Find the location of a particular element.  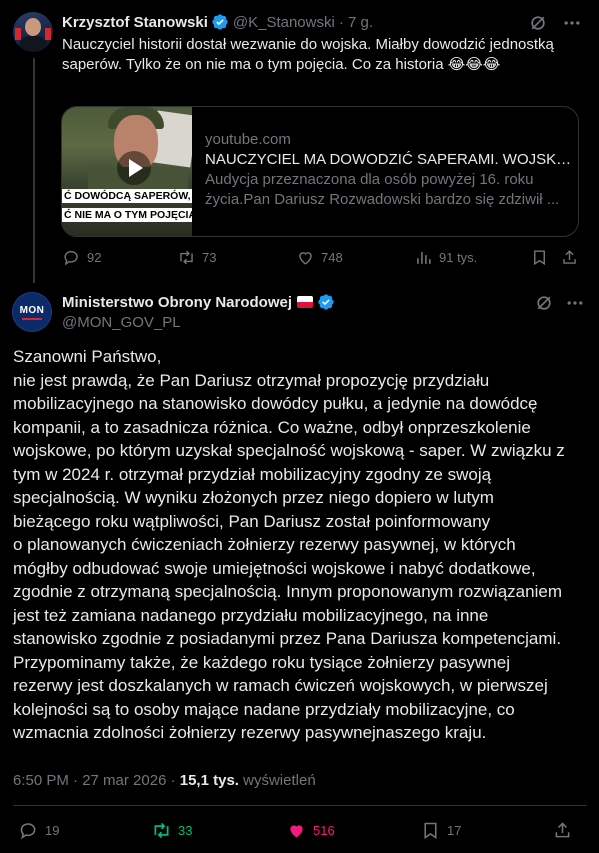

like-count: 748 is located at coordinates (332, 257).